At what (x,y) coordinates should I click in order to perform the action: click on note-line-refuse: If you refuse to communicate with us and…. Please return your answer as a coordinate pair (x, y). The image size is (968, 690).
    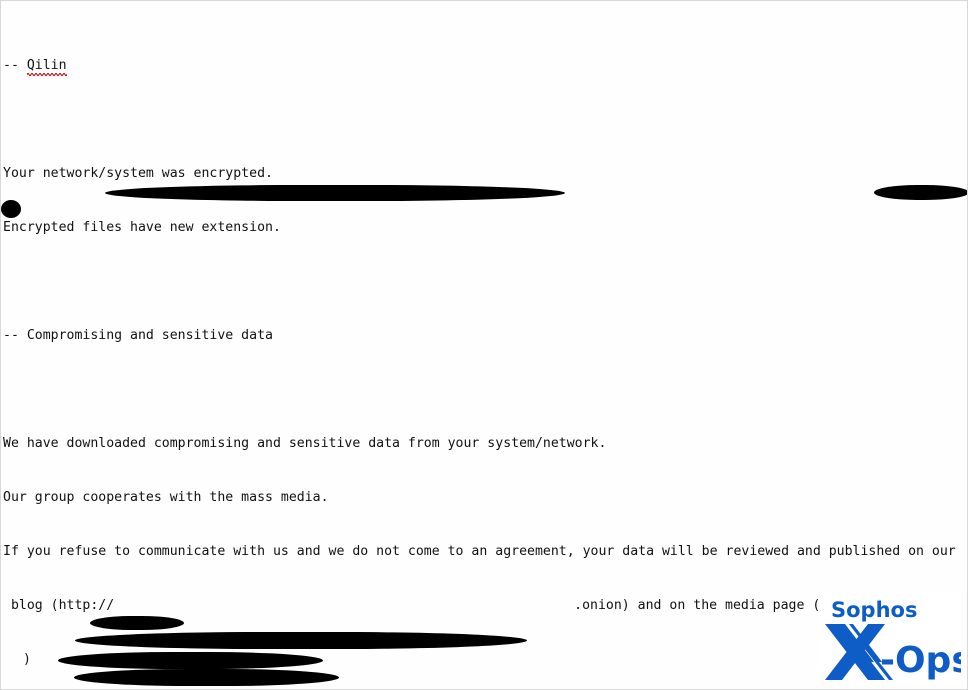
    Looking at the image, I should click on (479, 551).